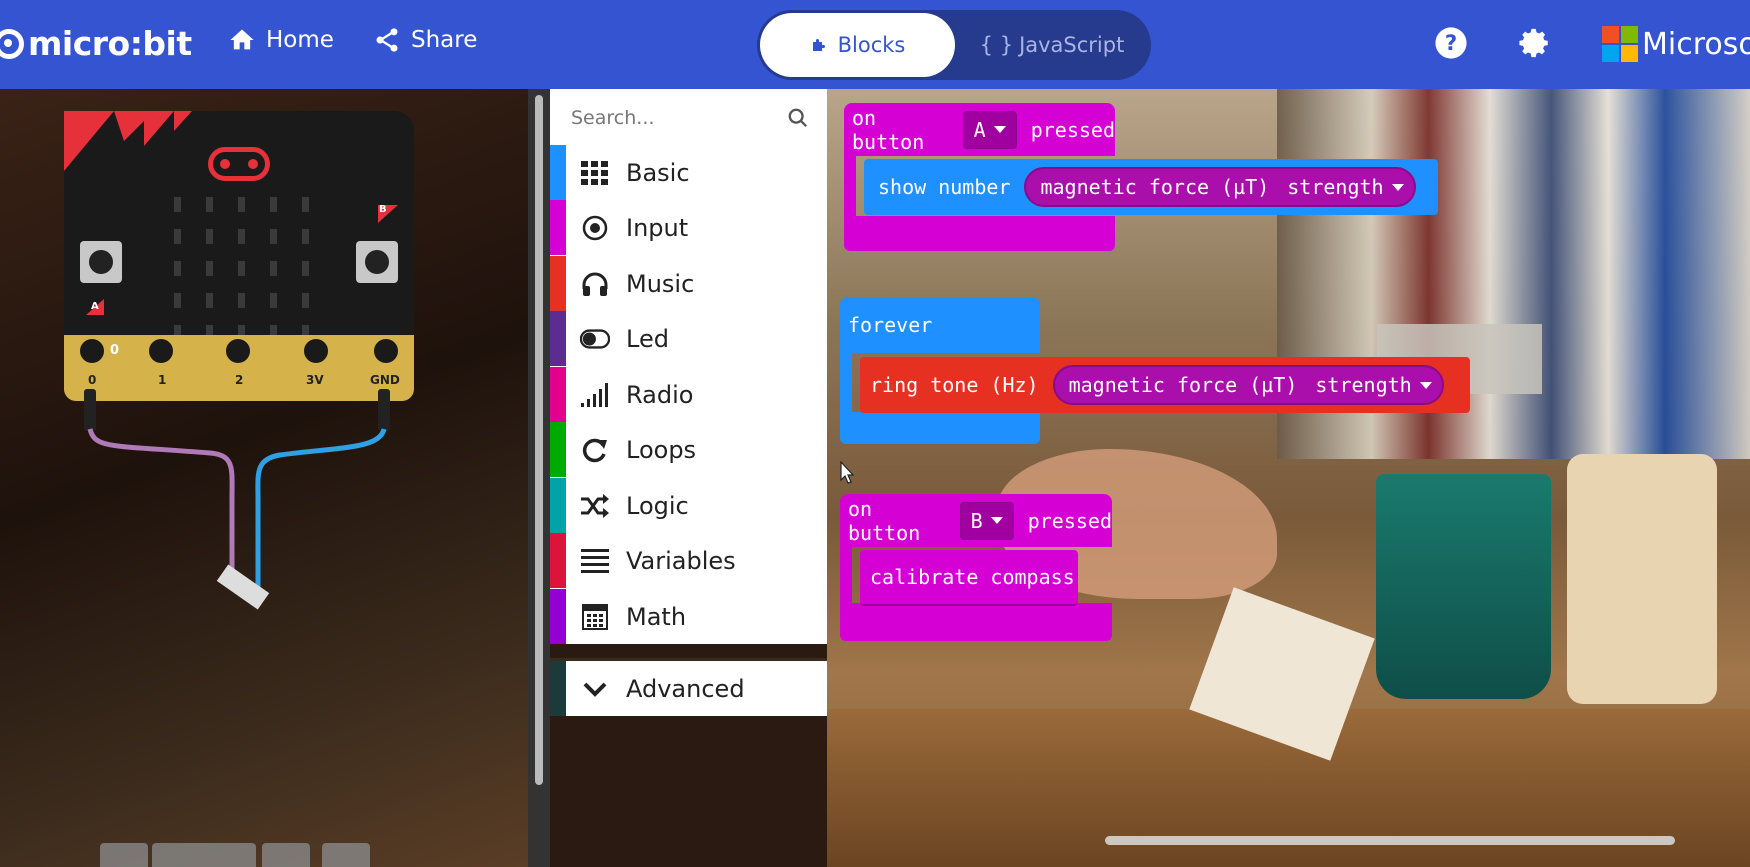 The image size is (1750, 867). Describe the element at coordinates (346, 855) in the screenshot. I see `fullscreen-button` at that location.